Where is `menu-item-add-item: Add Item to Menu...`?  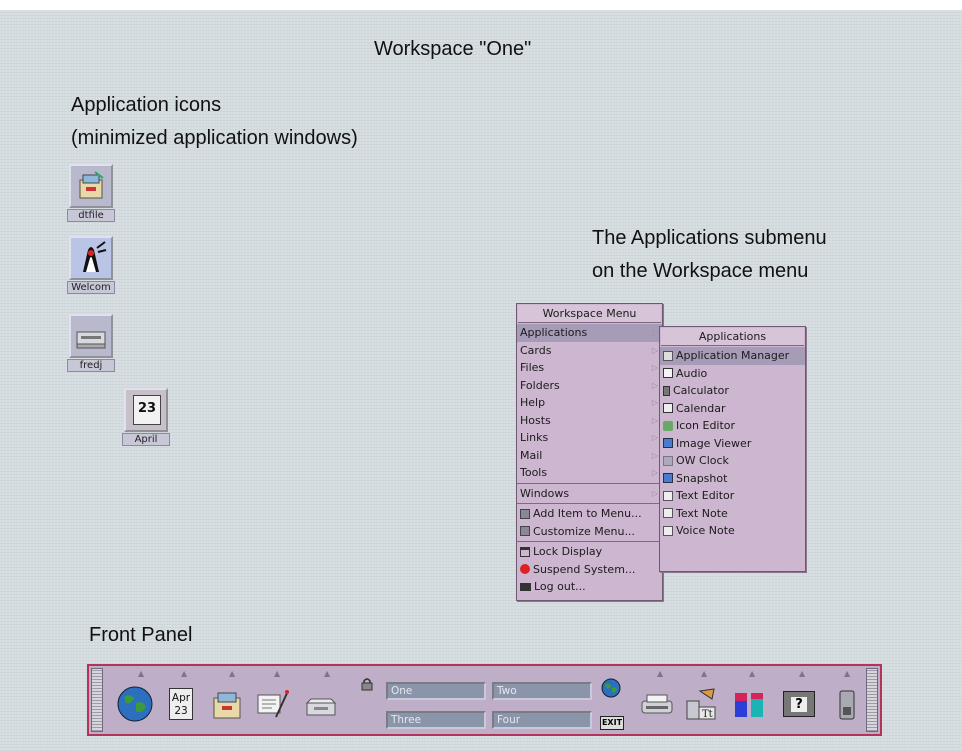
menu-item-add-item: Add Item to Menu... is located at coordinates (589, 514).